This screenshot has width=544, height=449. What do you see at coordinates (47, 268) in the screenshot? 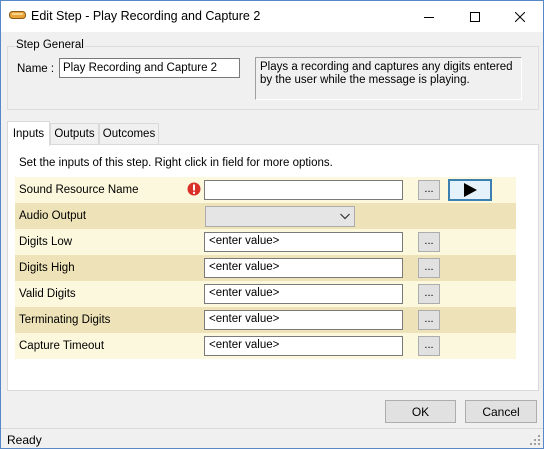
I see `param-label: Digits High` at bounding box center [47, 268].